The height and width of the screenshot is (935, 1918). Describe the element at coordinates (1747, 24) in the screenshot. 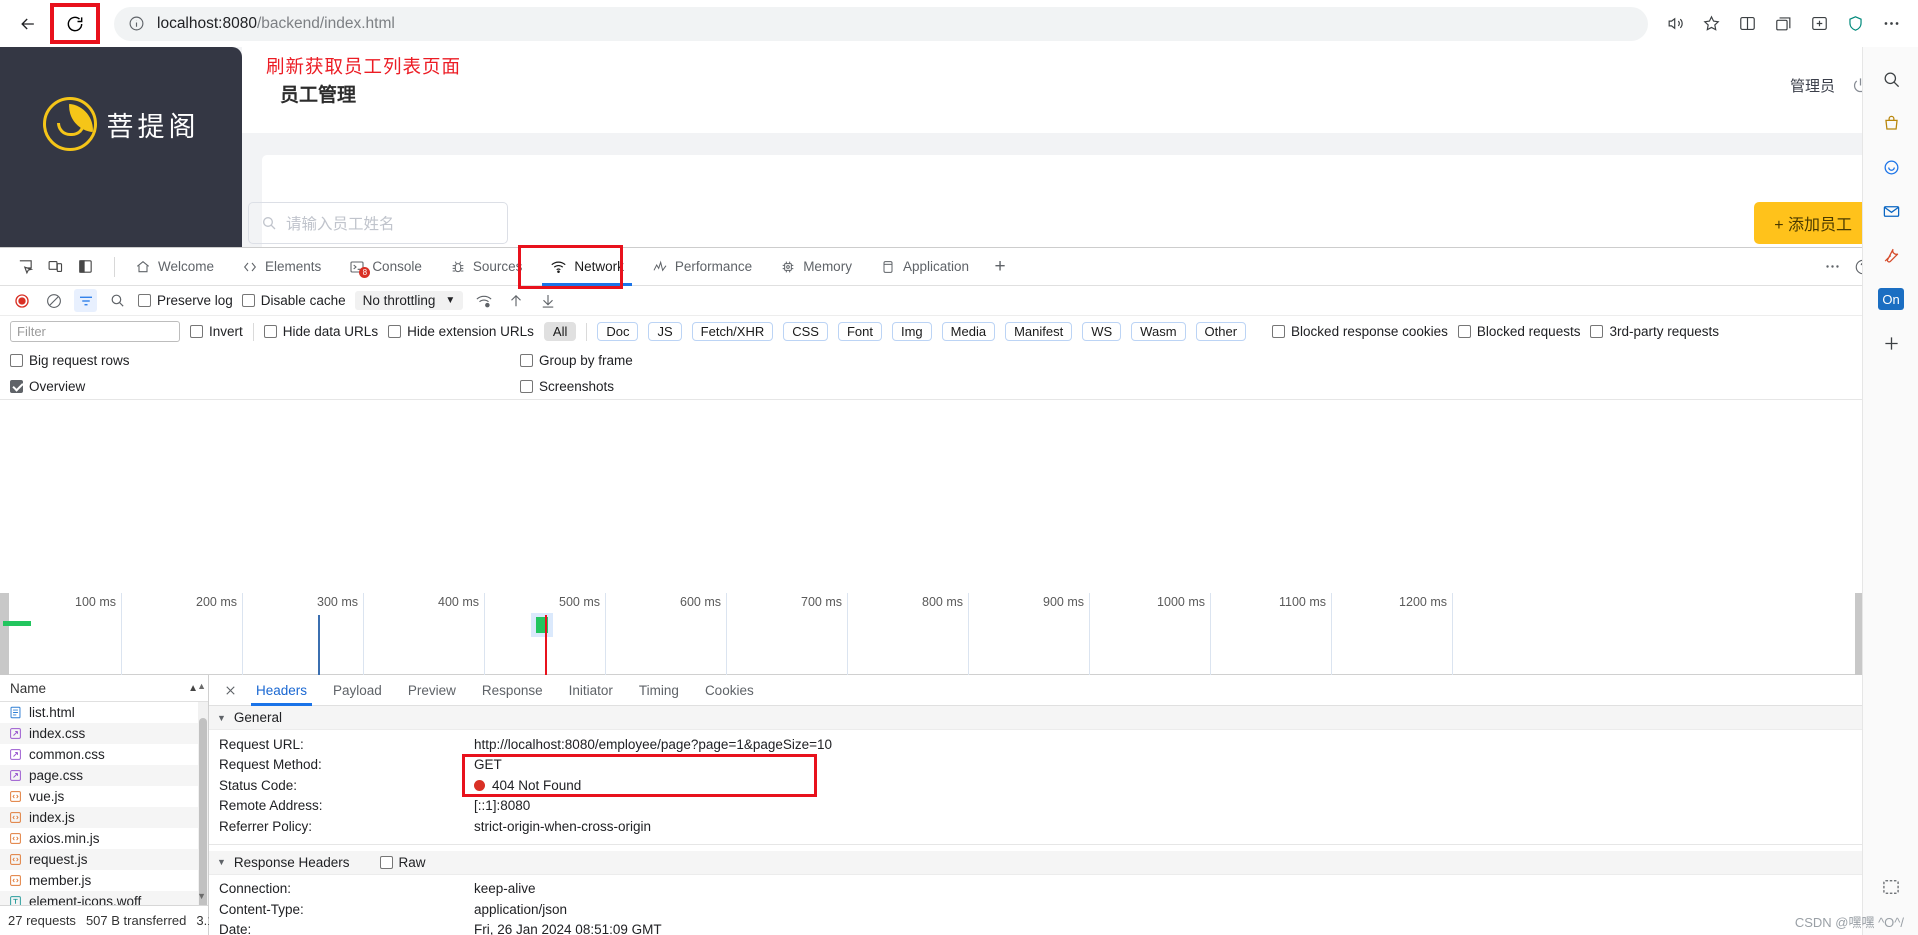

I see `split-screen-icon` at that location.